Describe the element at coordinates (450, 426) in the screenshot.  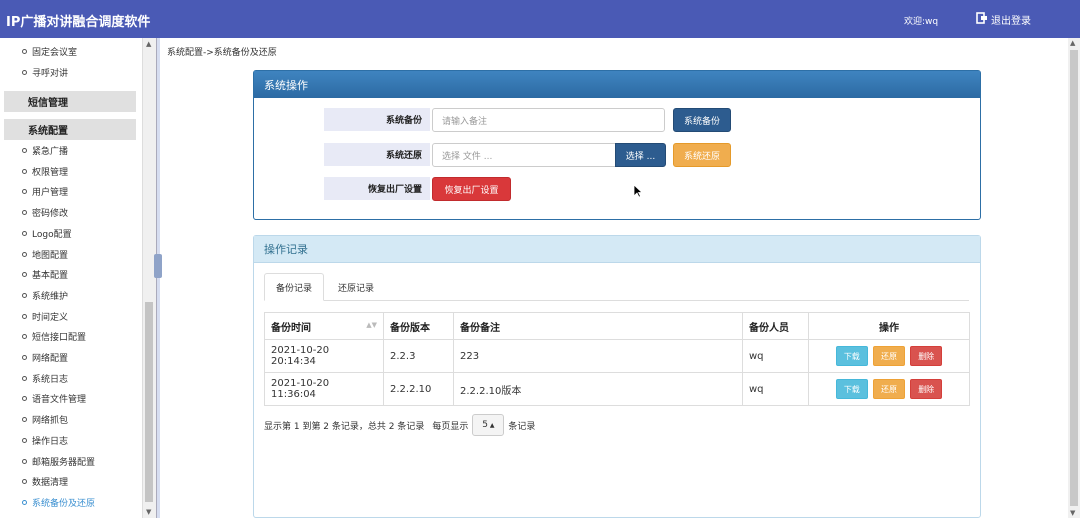
I see `per-page-prefix: 每页显示` at that location.